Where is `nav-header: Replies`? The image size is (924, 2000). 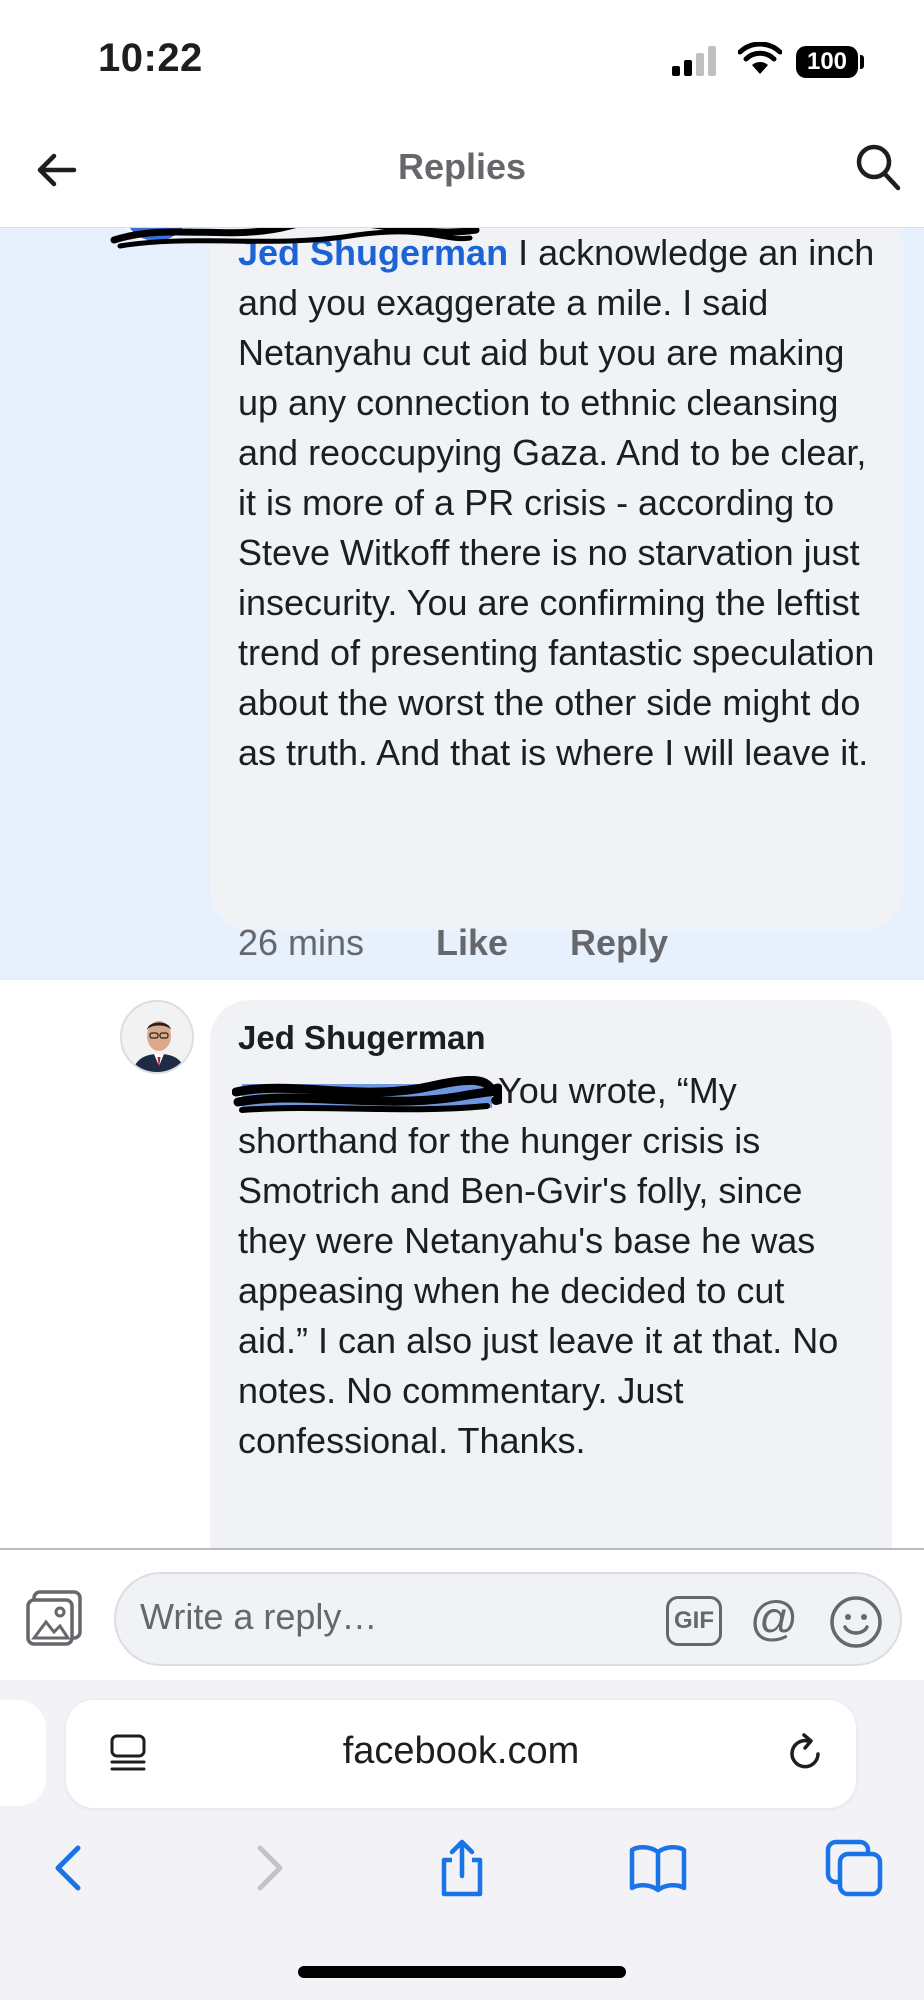 nav-header: Replies is located at coordinates (462, 174).